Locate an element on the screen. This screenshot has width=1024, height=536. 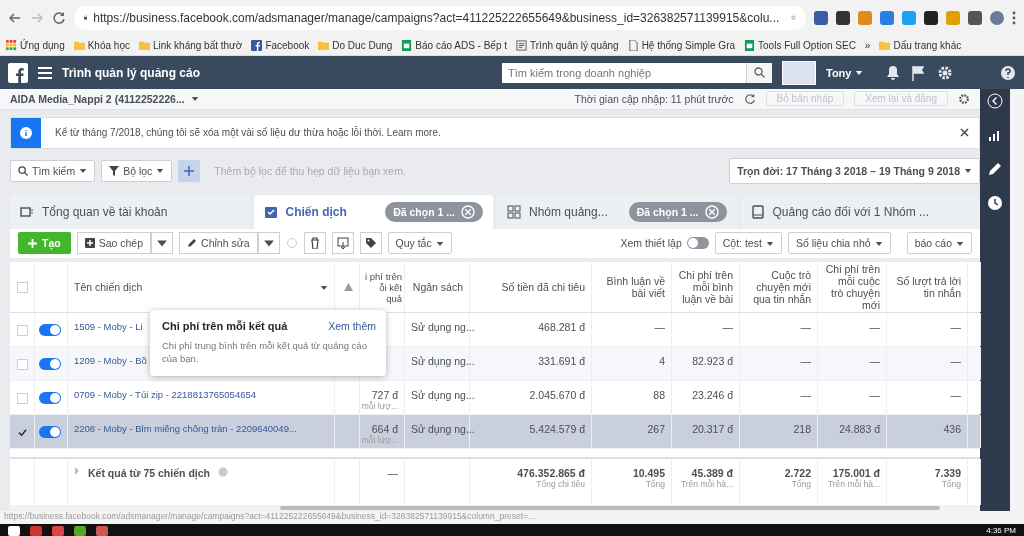
see-more-link: Xem thêm is located at coordinates (352, 326).